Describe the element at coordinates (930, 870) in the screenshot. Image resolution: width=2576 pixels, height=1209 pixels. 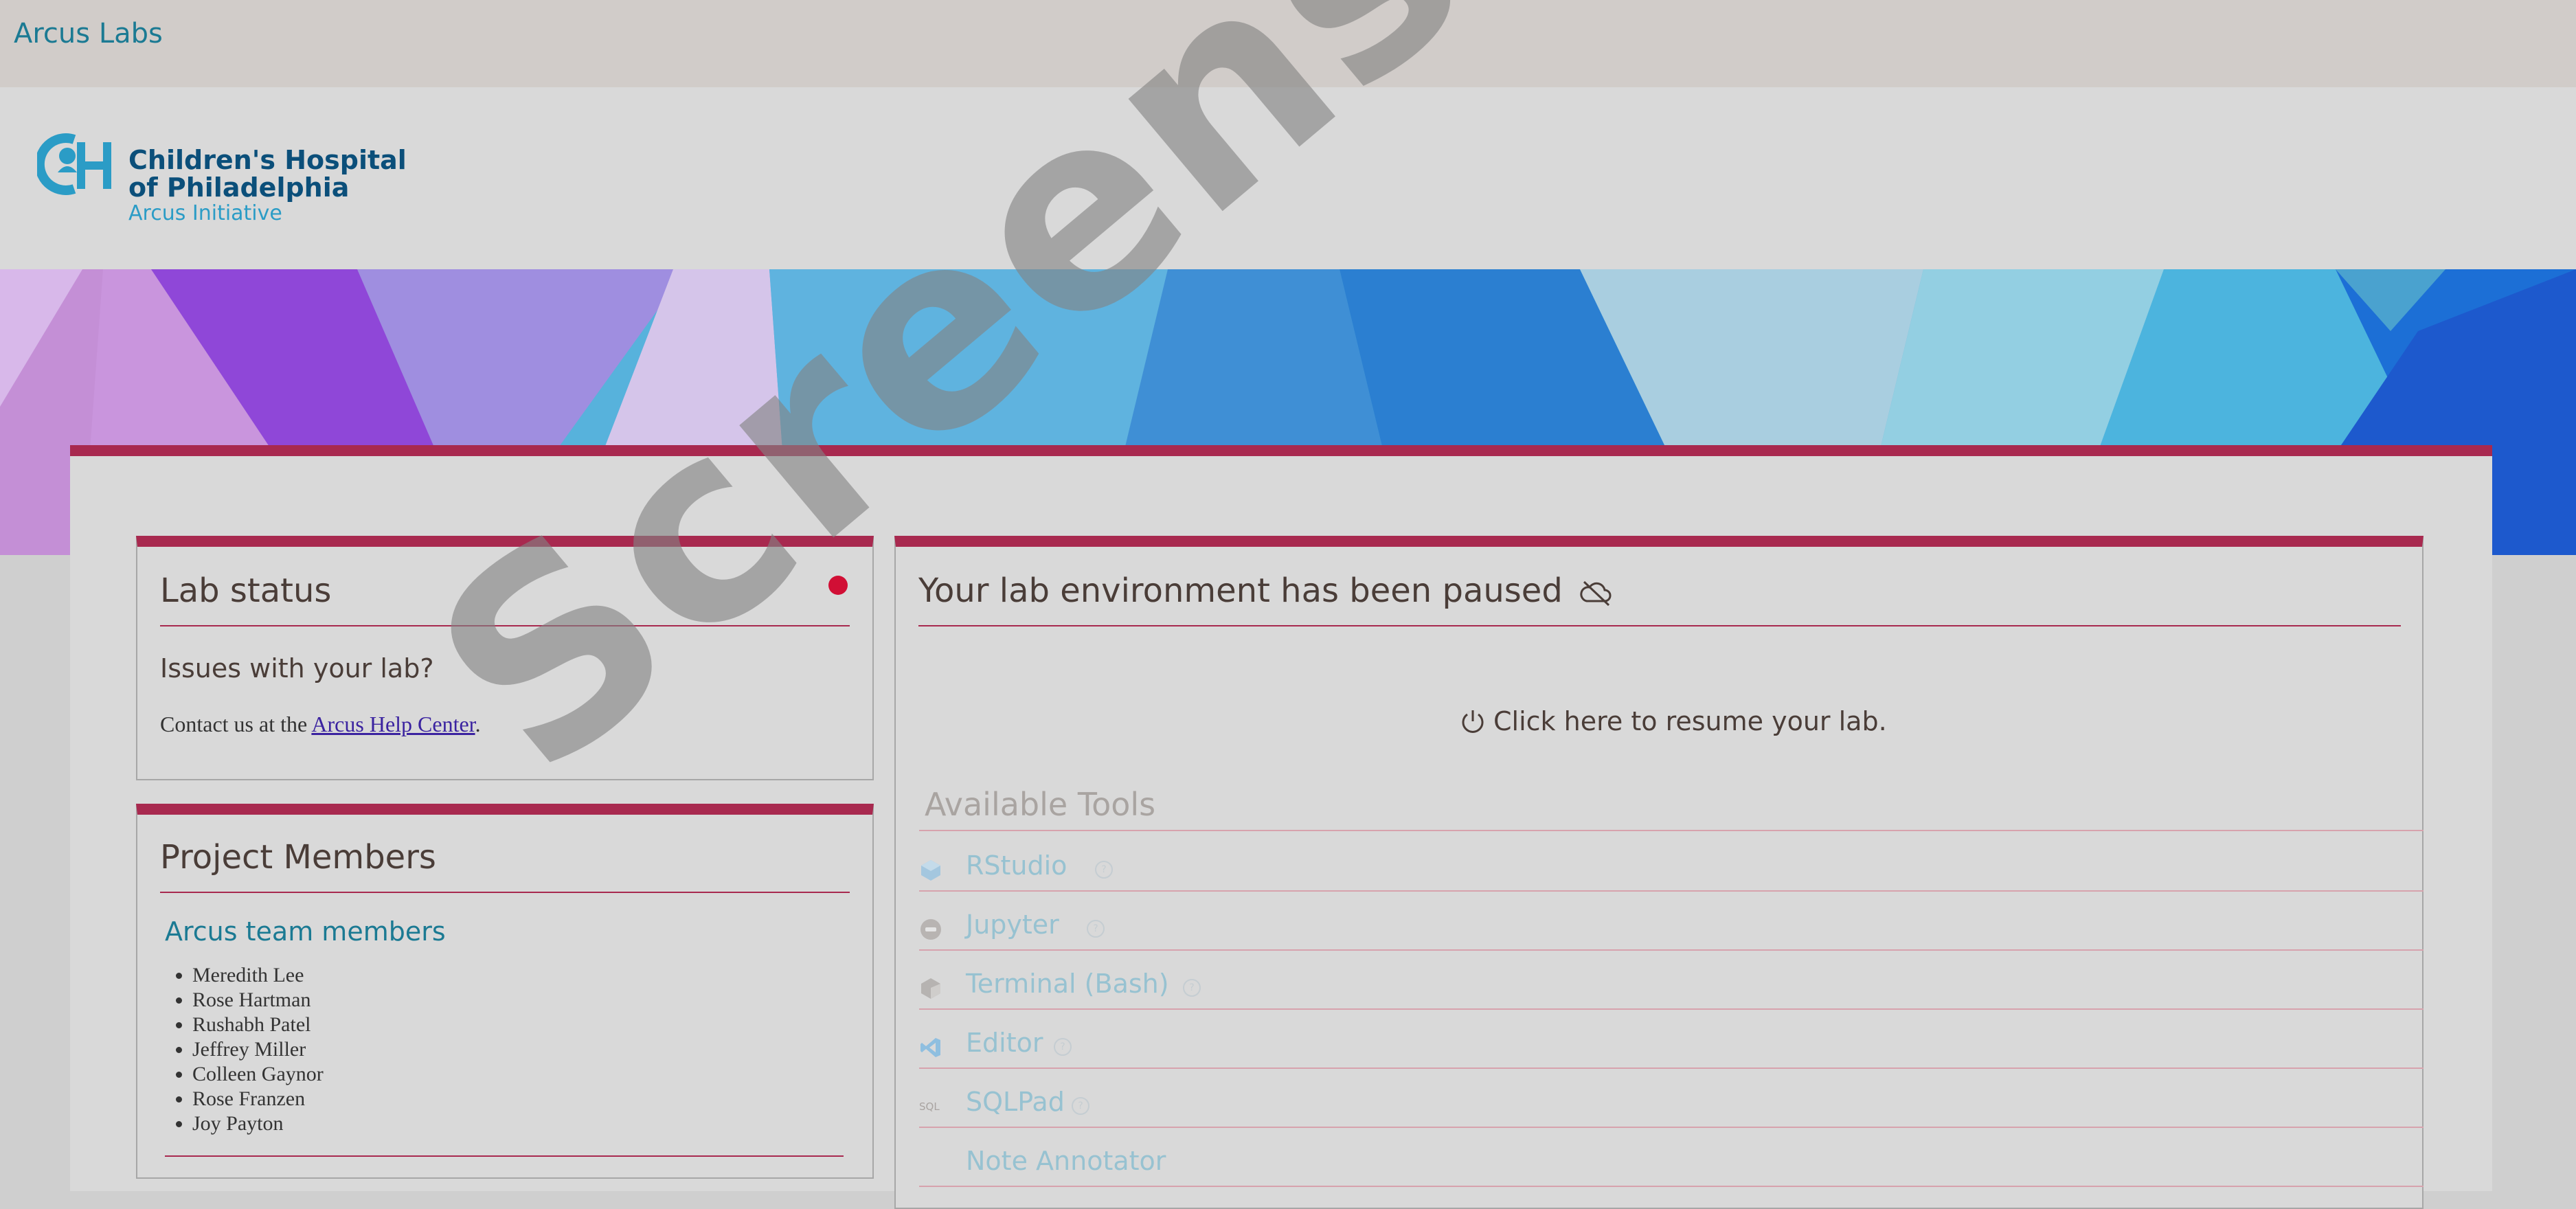
I see `rstudio-icon` at that location.